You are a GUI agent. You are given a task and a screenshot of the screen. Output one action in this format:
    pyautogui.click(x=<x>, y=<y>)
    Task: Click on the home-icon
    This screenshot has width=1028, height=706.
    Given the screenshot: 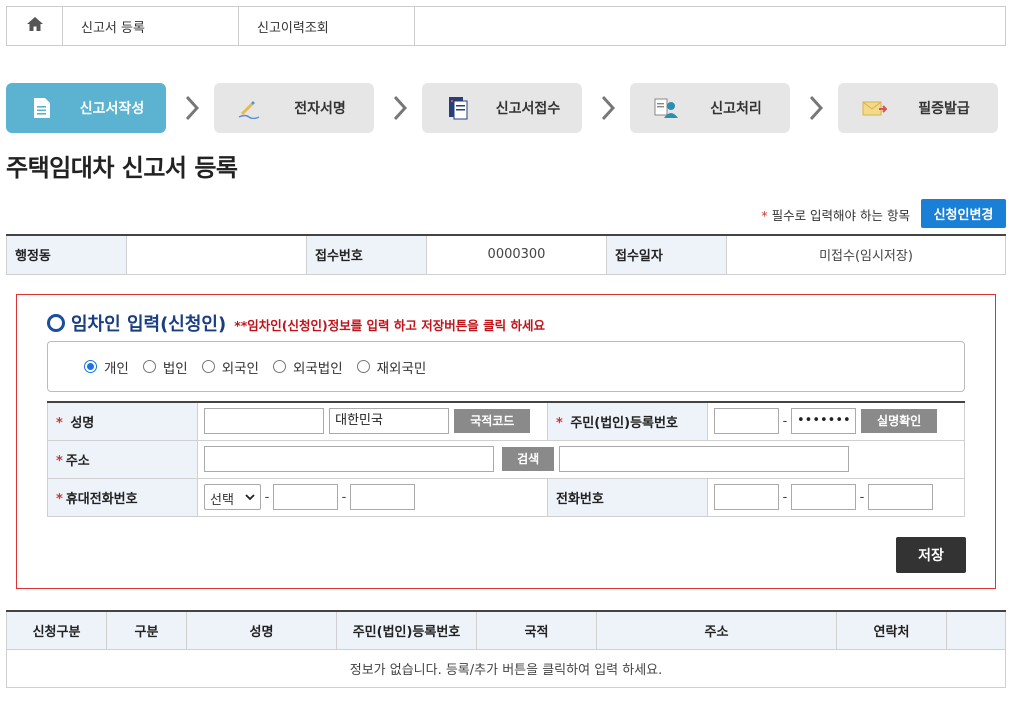 What is the action you would take?
    pyautogui.click(x=35, y=26)
    